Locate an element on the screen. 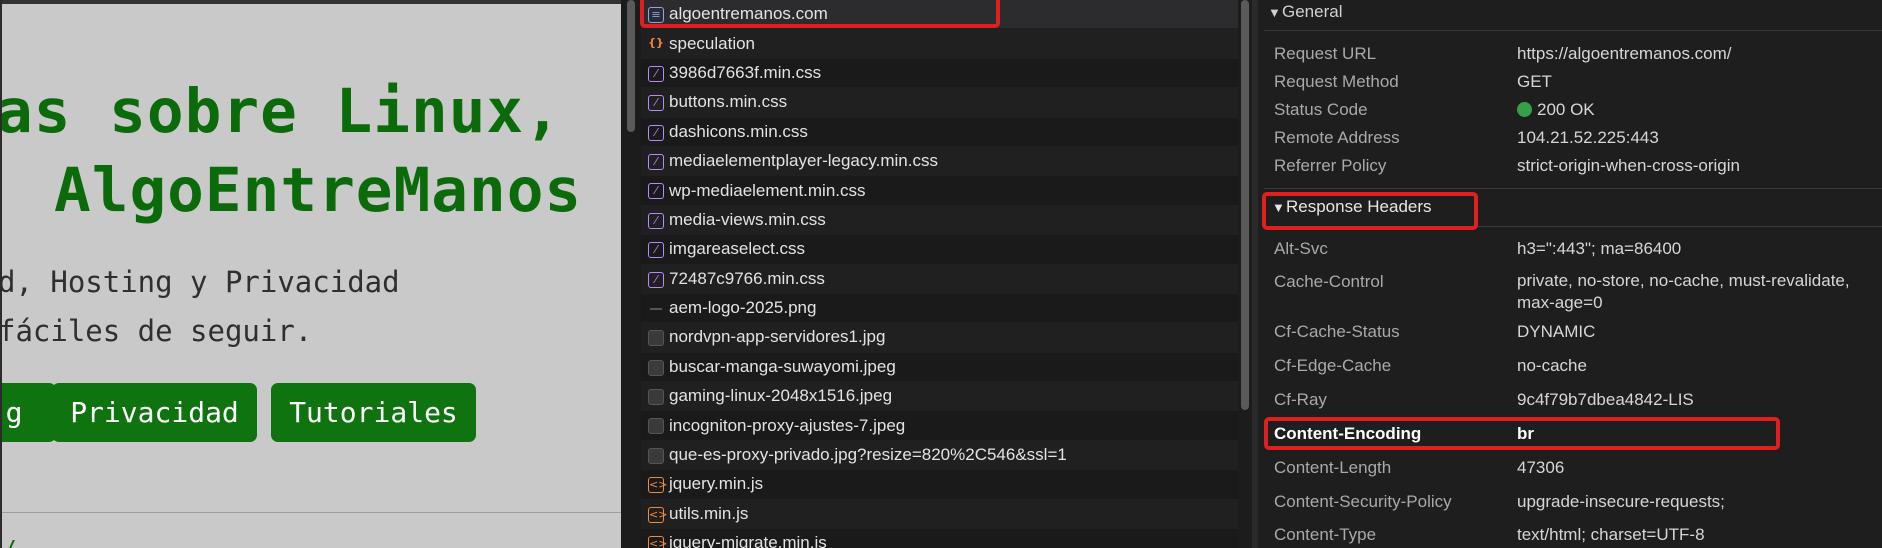 The height and width of the screenshot is (548, 1882). request-row: ⁄ wp-mediaelement.min.css is located at coordinates (939, 191).